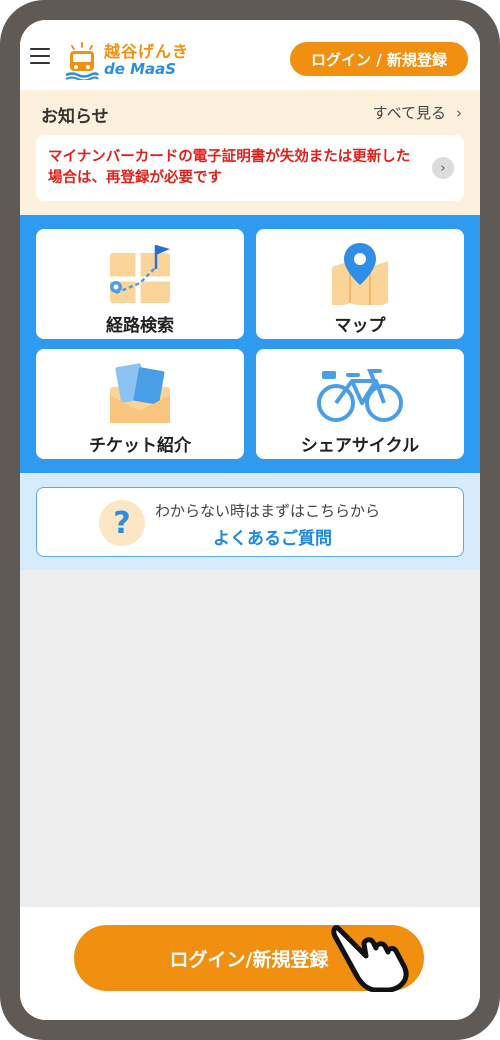  Describe the element at coordinates (147, 51) in the screenshot. I see `logo-title-text: 越谷げんき` at that location.